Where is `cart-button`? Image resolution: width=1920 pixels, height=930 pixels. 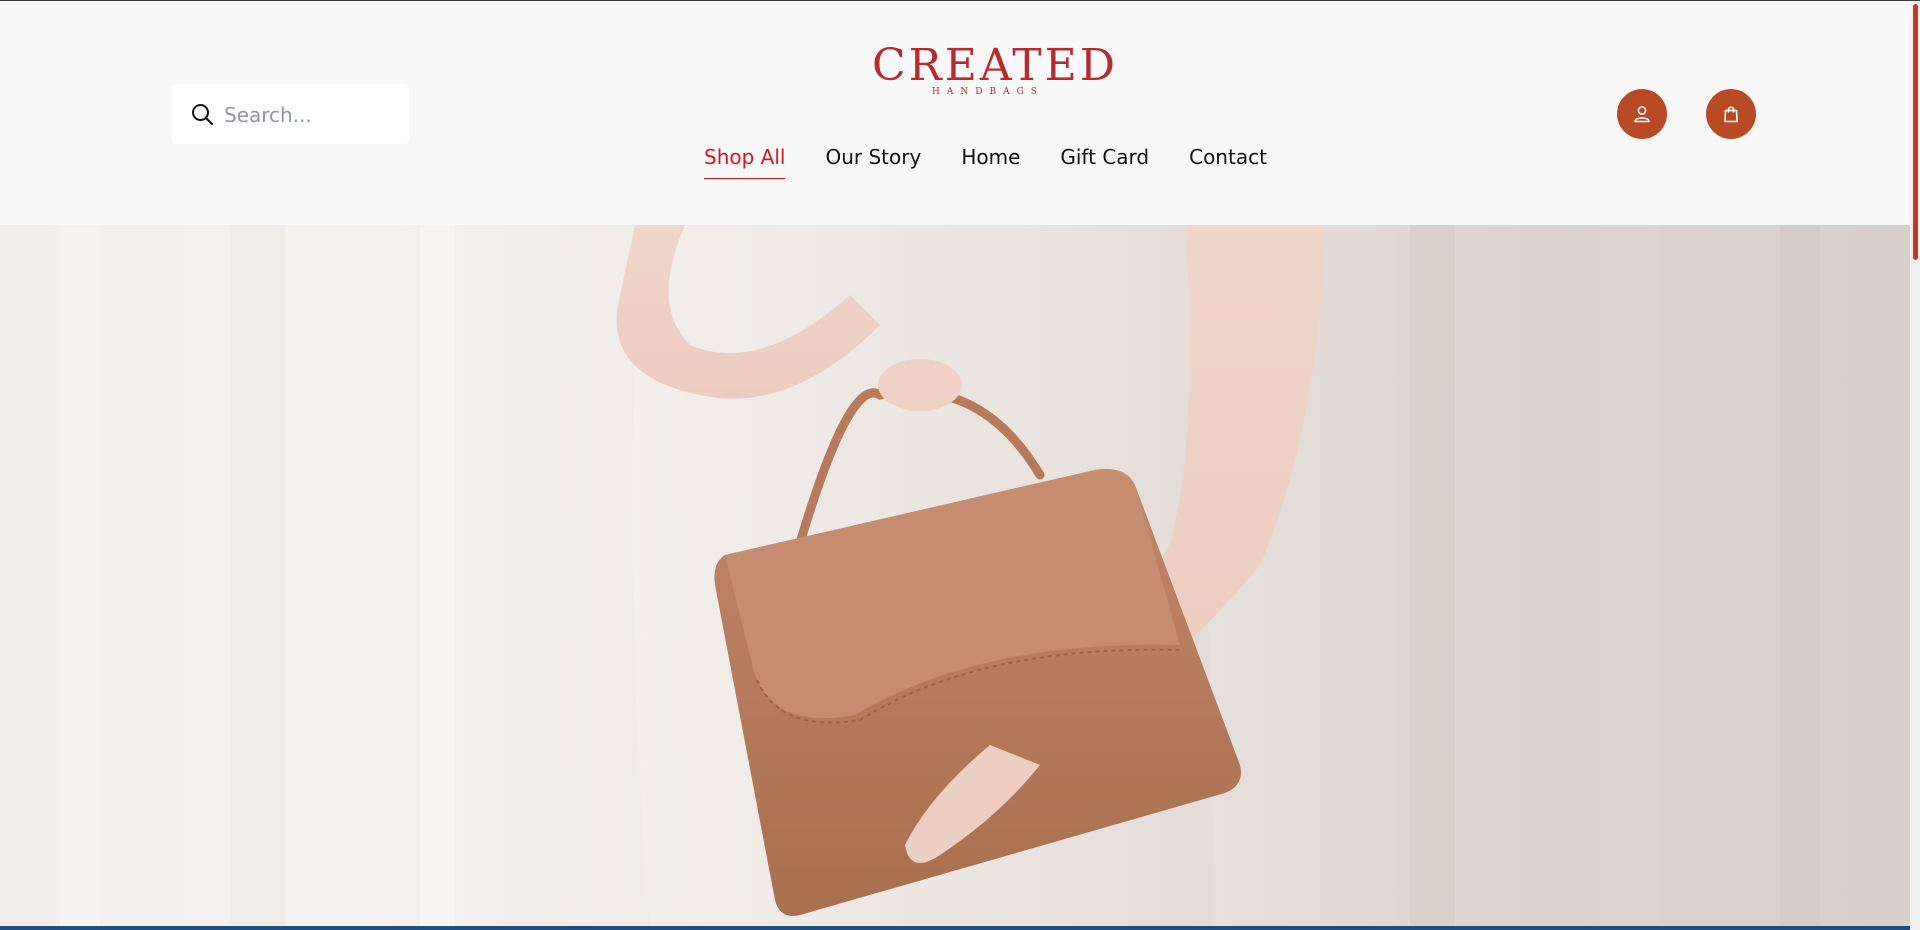 cart-button is located at coordinates (1731, 114).